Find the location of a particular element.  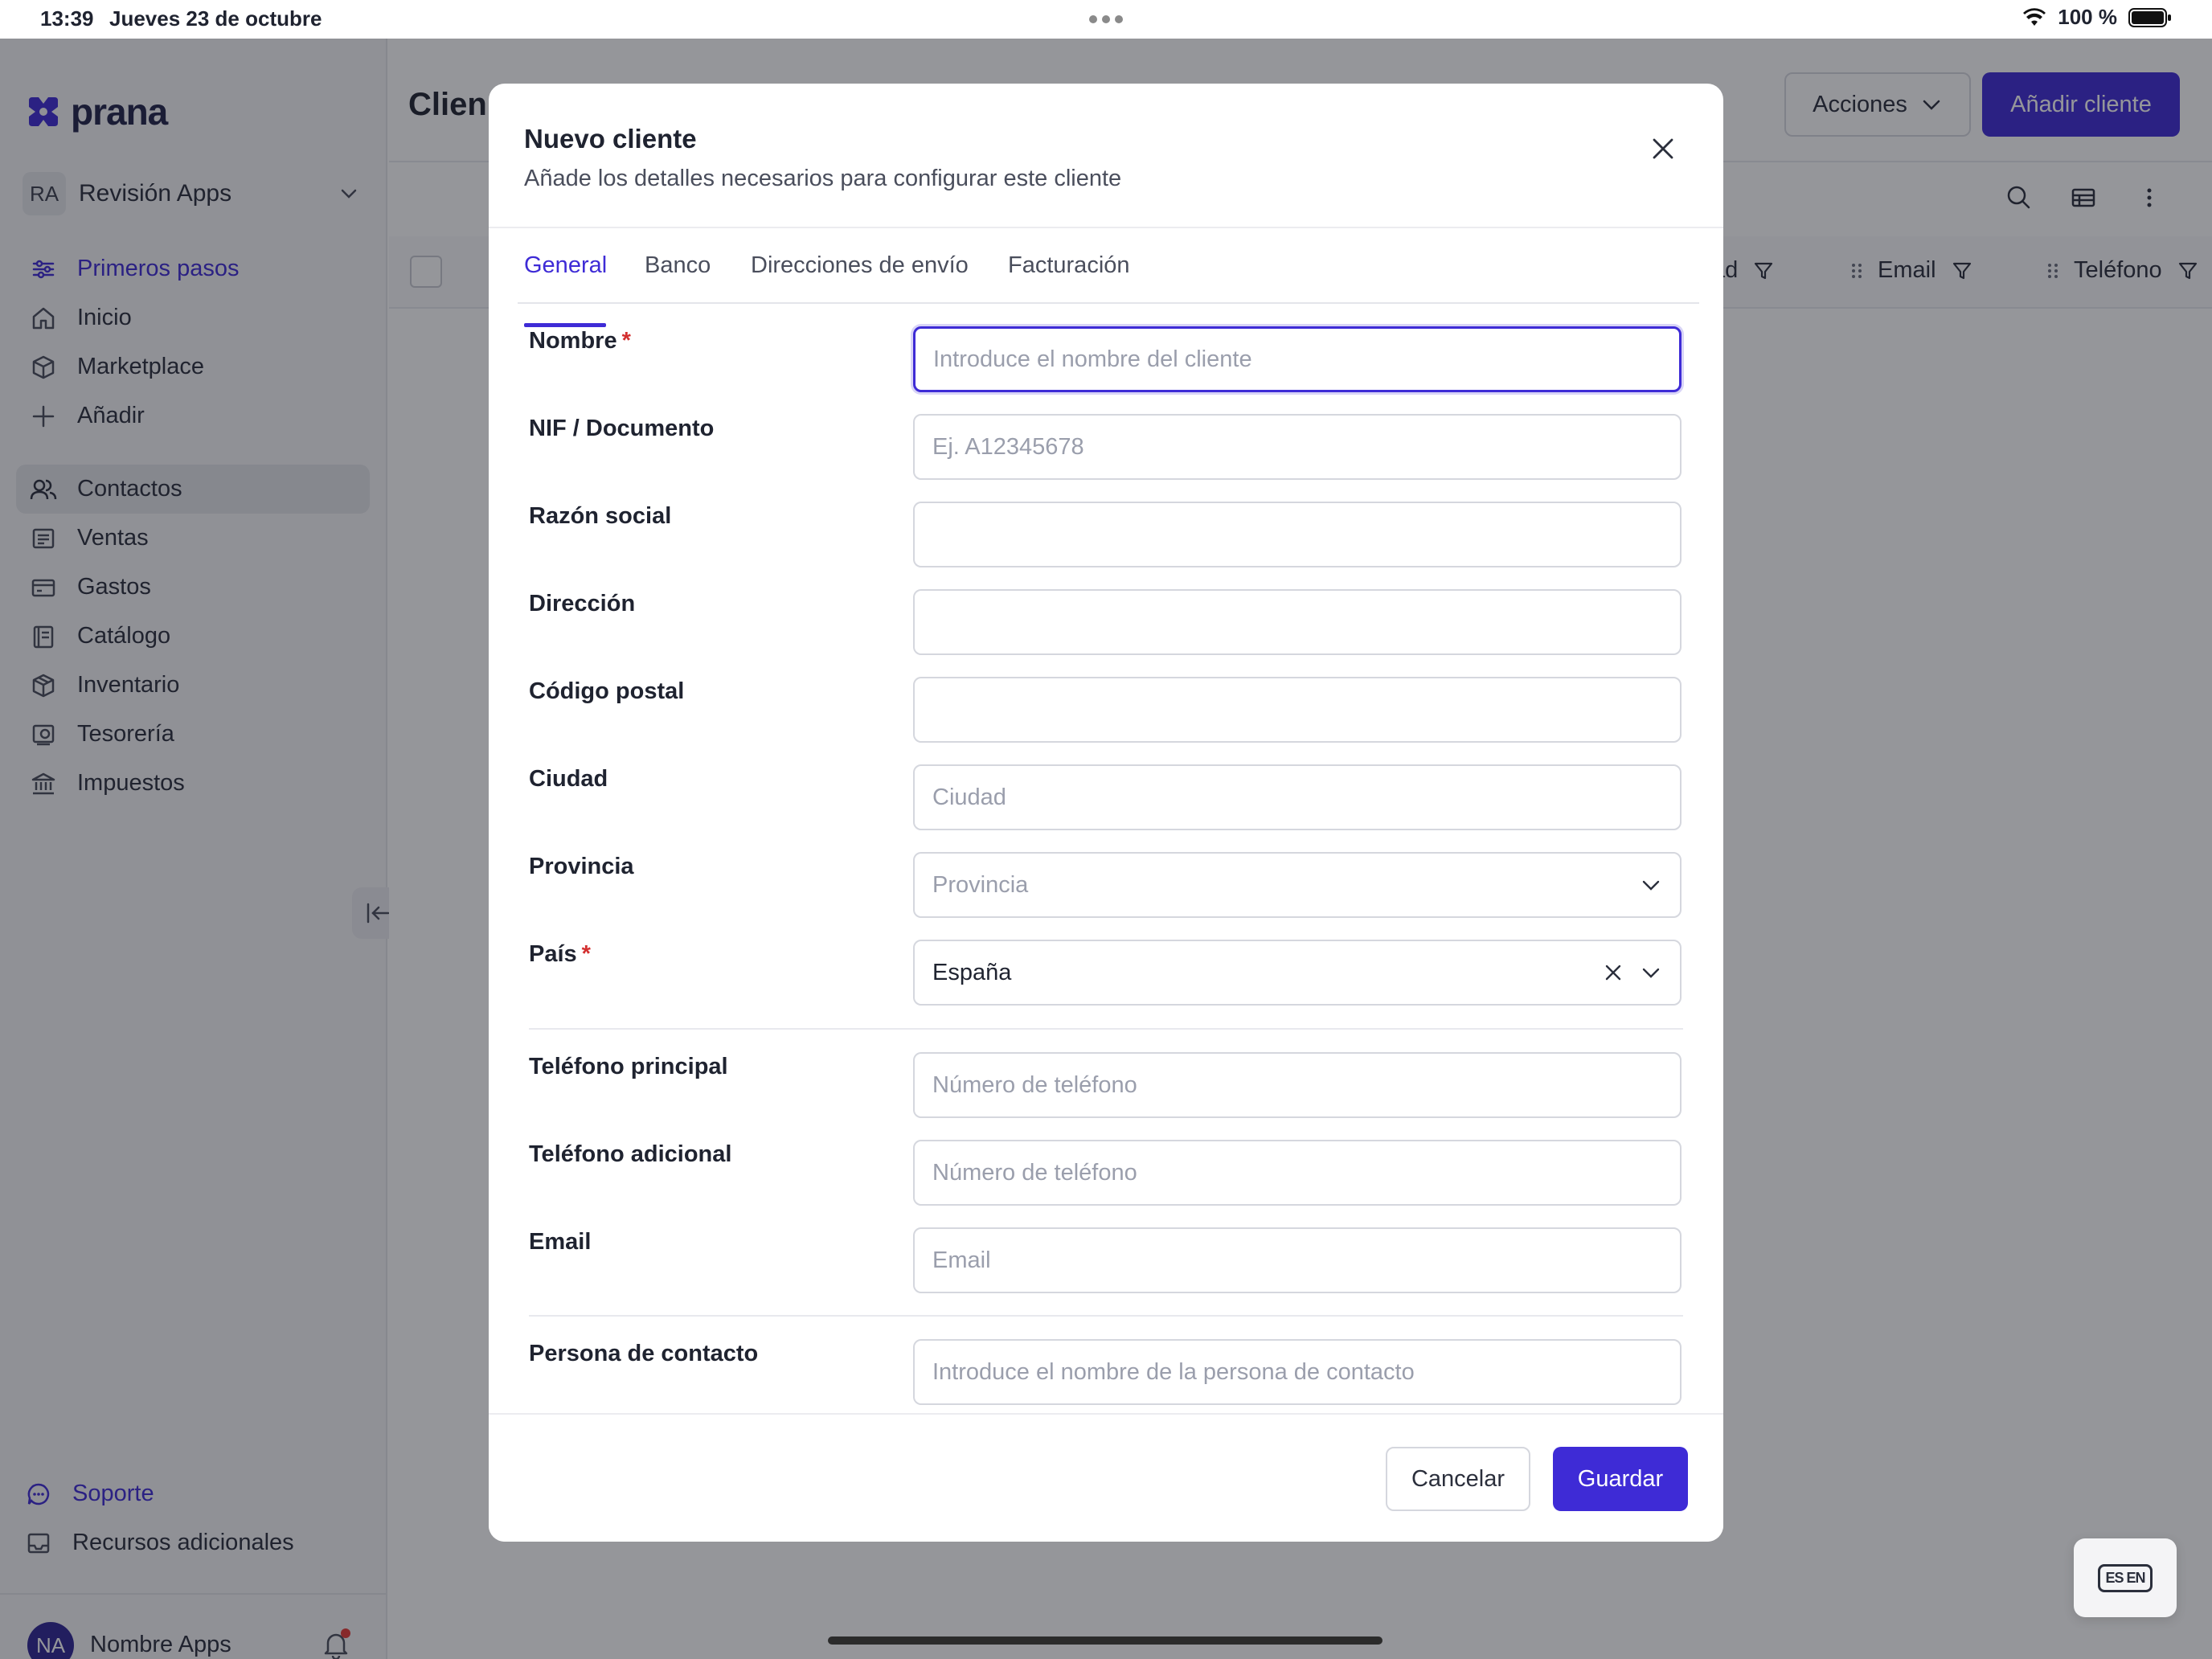

form-row-razon-social: Razón social is located at coordinates (1106, 534).